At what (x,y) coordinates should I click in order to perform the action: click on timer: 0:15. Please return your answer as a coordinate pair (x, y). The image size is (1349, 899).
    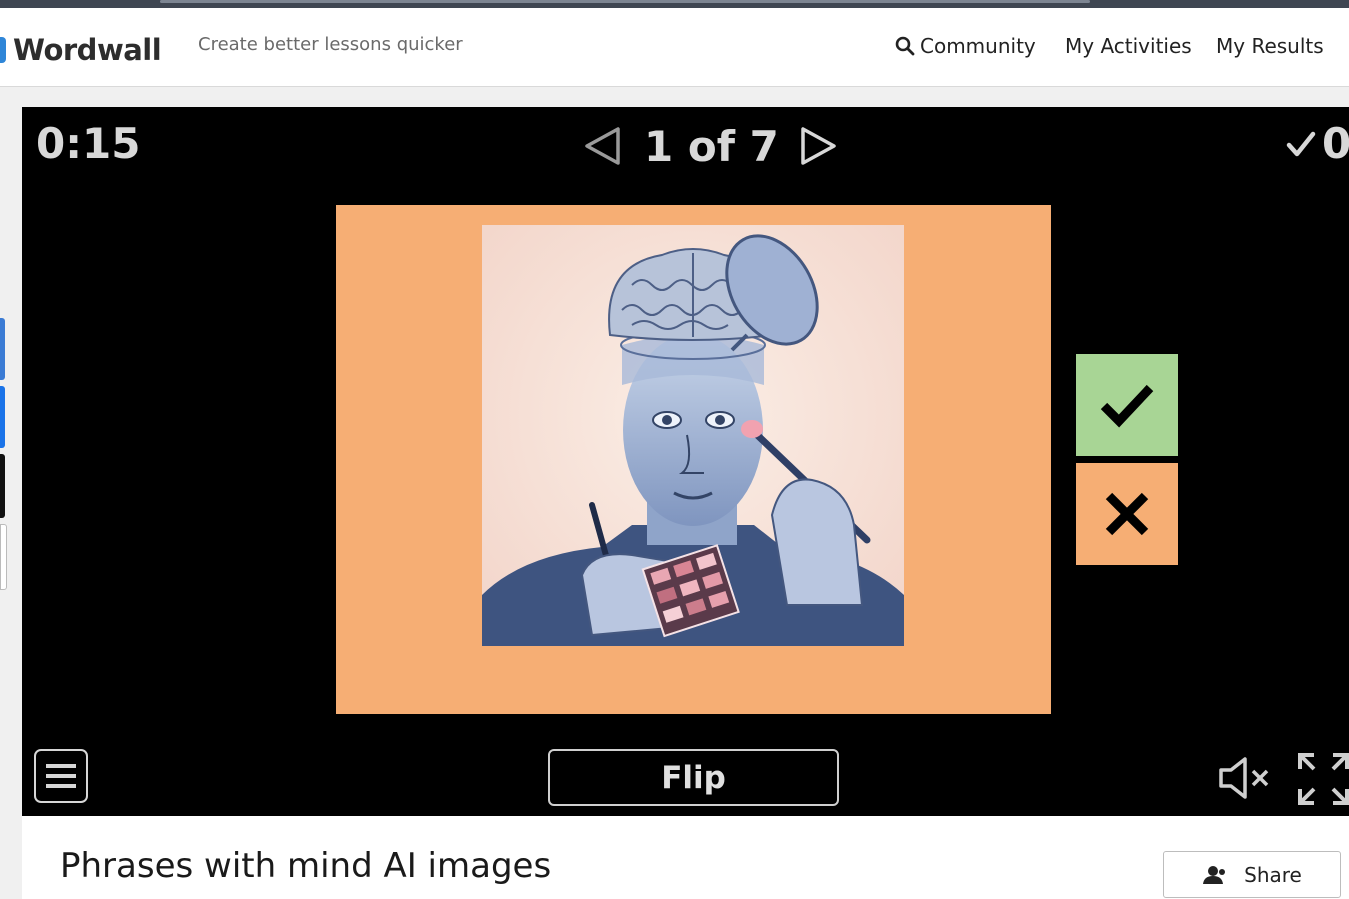
    Looking at the image, I should click on (88, 143).